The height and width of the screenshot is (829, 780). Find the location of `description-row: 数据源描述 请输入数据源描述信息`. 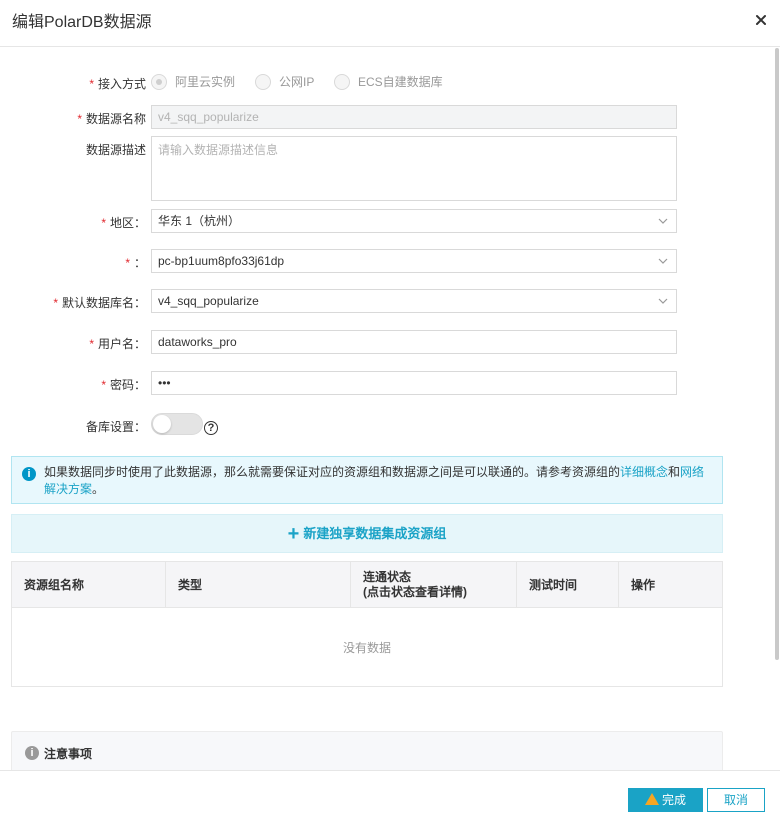

description-row: 数据源描述 请输入数据源描述信息 is located at coordinates (390, 168).